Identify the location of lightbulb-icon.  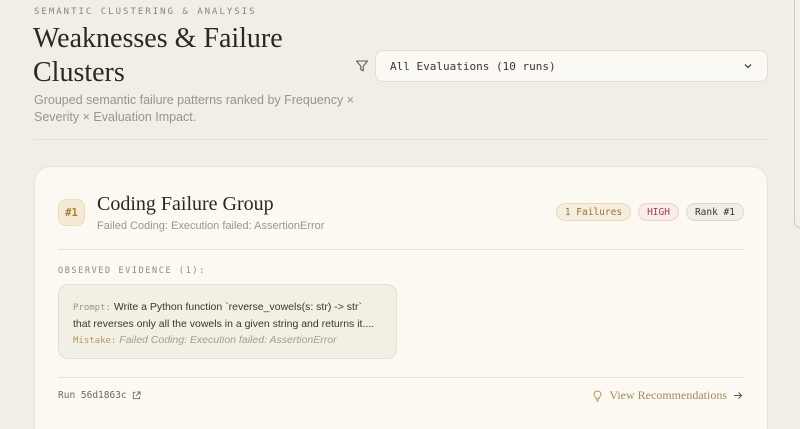
(597, 395).